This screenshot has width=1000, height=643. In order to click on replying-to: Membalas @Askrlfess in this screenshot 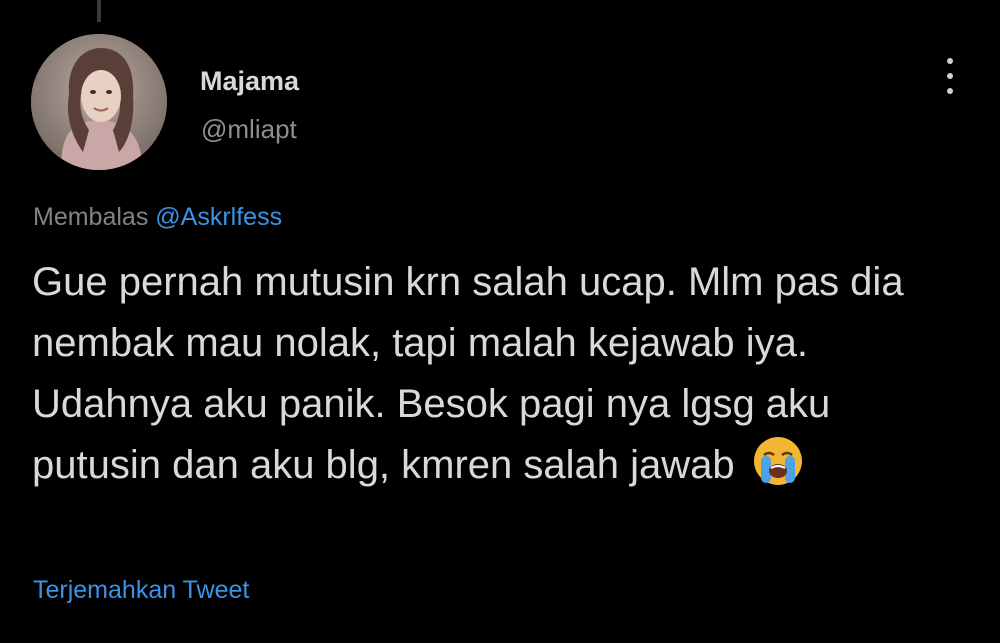, I will do `click(157, 217)`.